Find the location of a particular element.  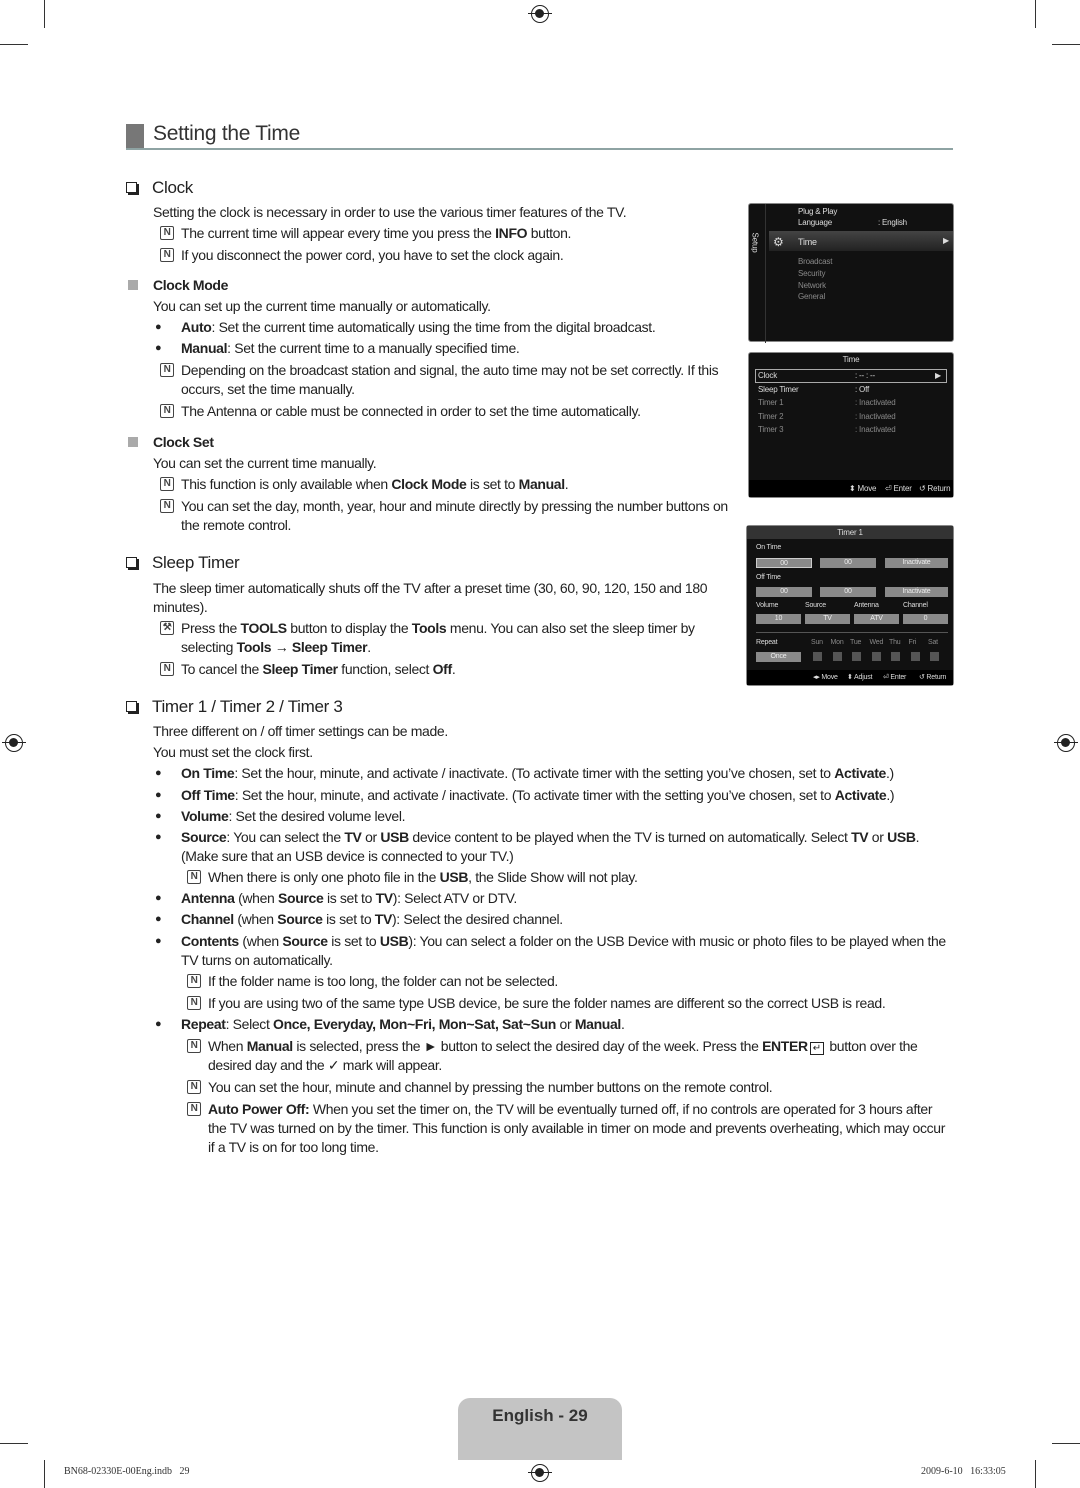

page-title: Setting the Time is located at coordinates (226, 133).